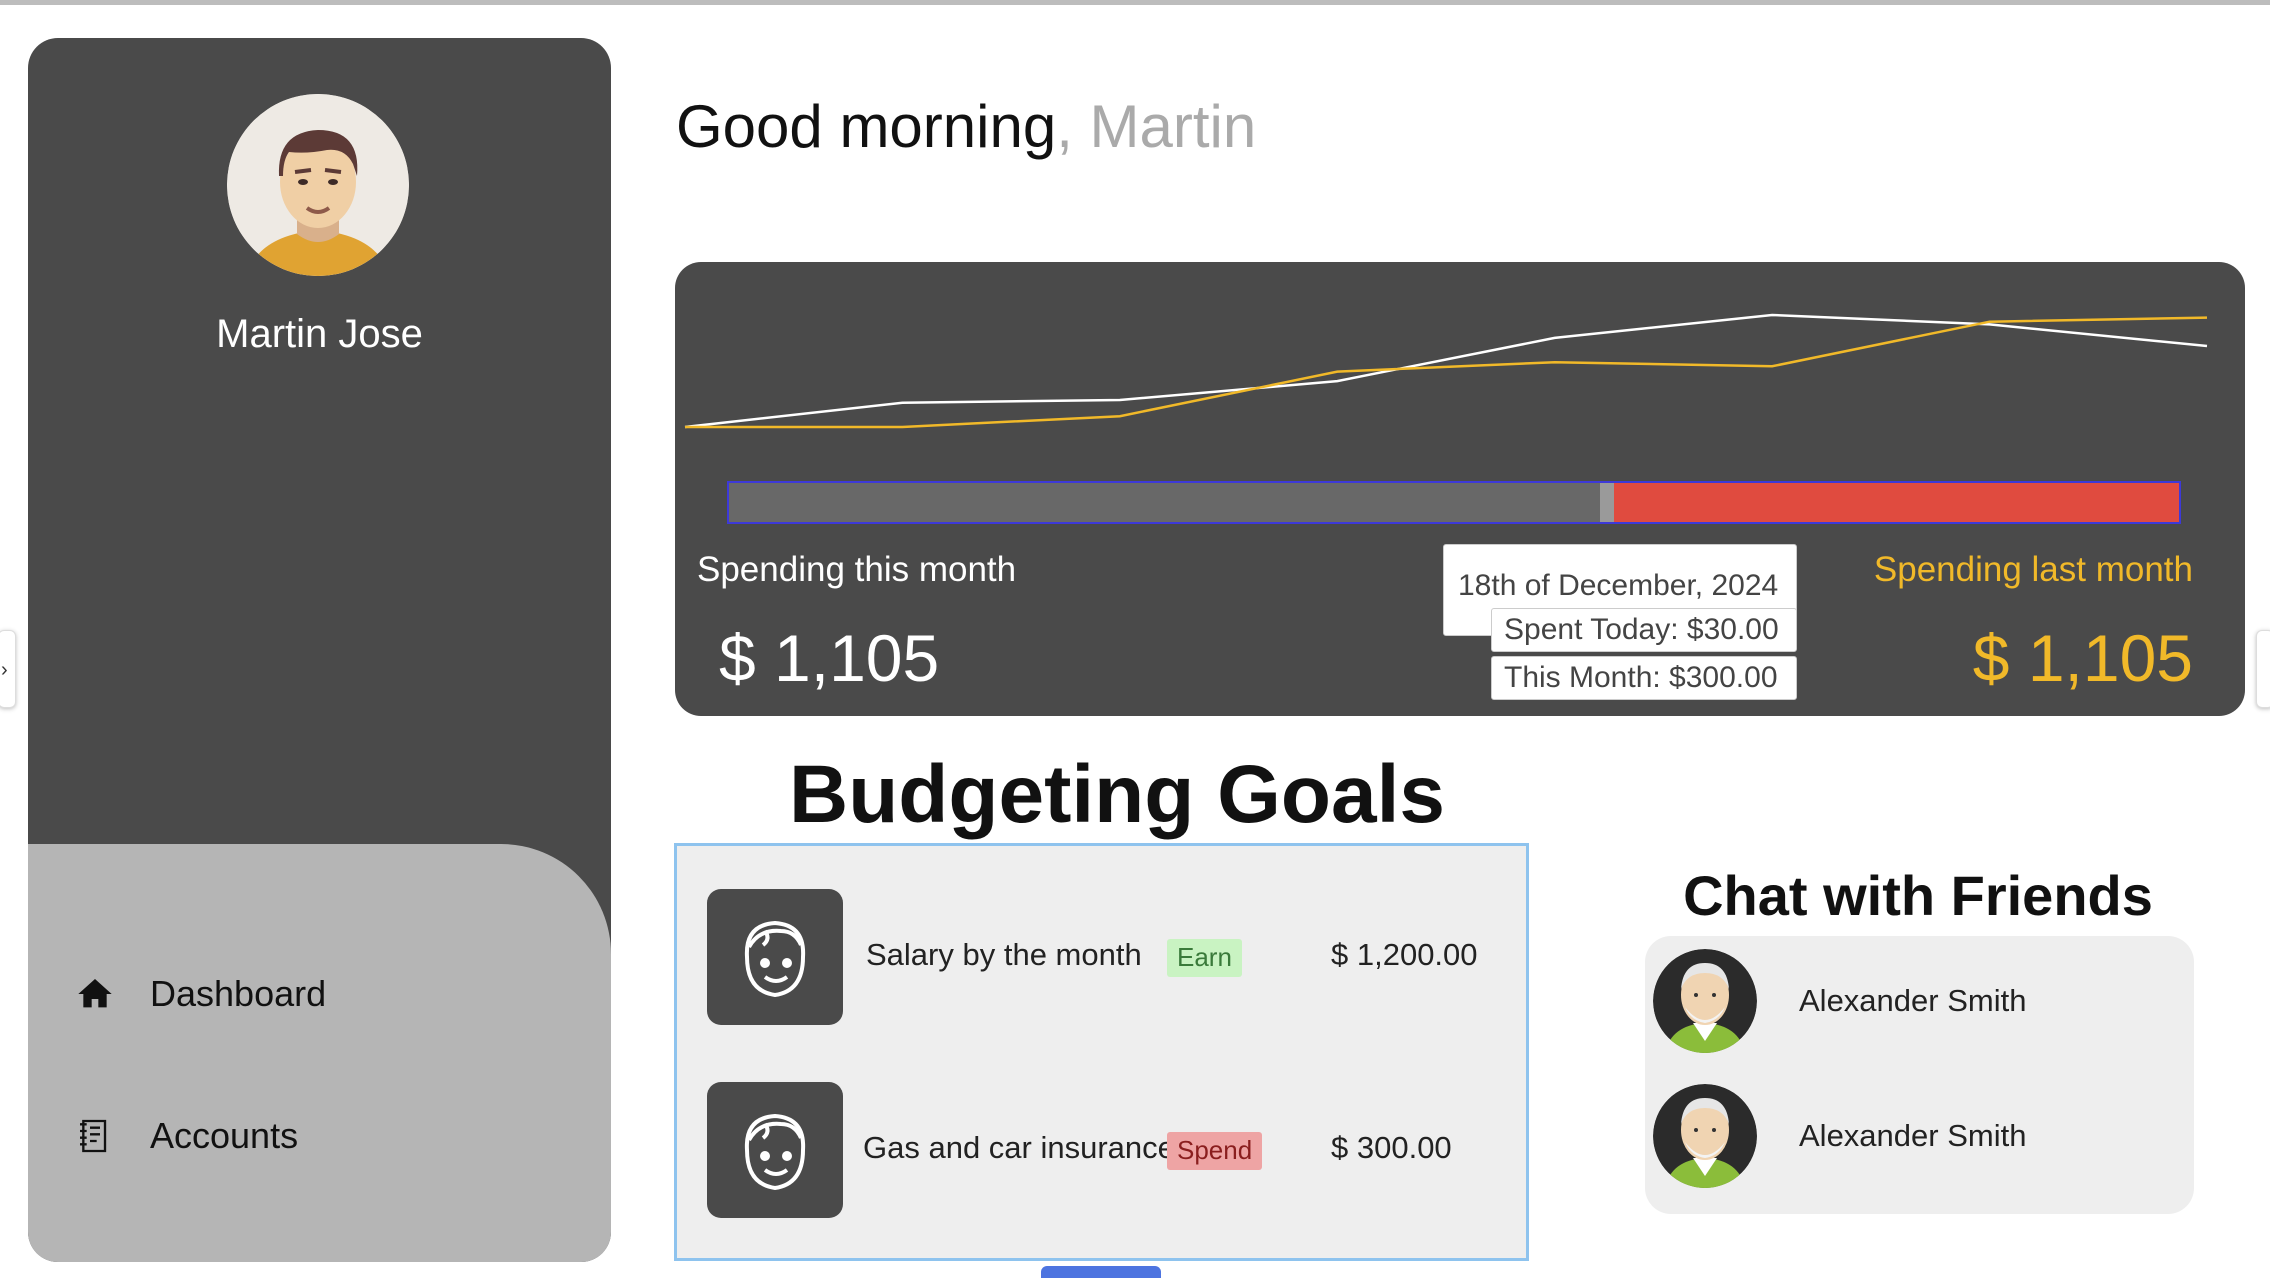 This screenshot has width=2270, height=1278. I want to click on chat-friends-panel: Alexander Smith Alexander Smith, so click(1919, 1075).